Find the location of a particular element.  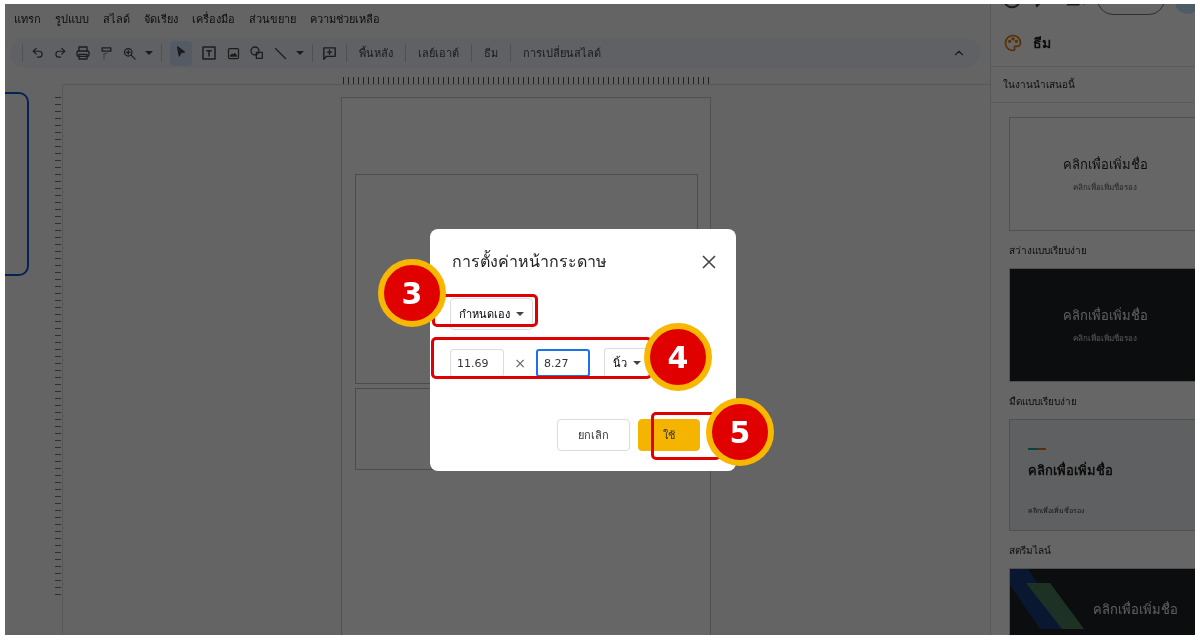

theme-name: สว่างแบบเรียบง่าย is located at coordinates (1048, 251).